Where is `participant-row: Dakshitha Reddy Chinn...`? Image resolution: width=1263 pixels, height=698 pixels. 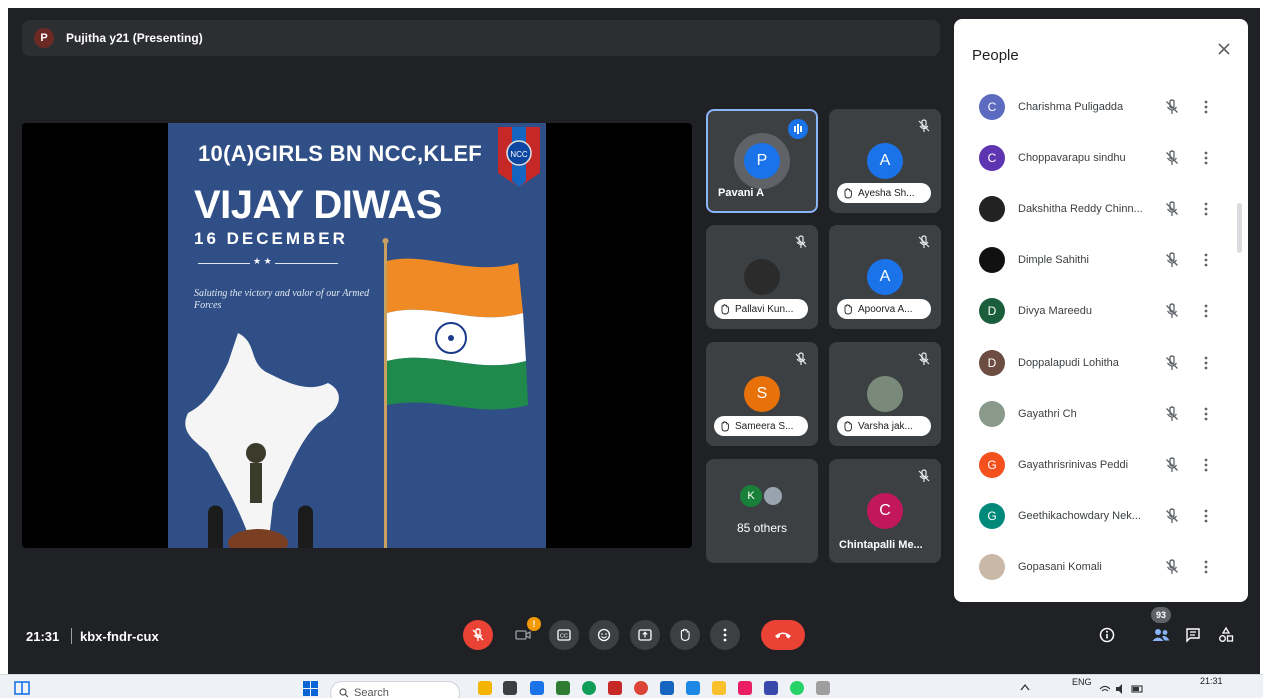
participant-row: Dakshitha Reddy Chinn... is located at coordinates (1096, 208).